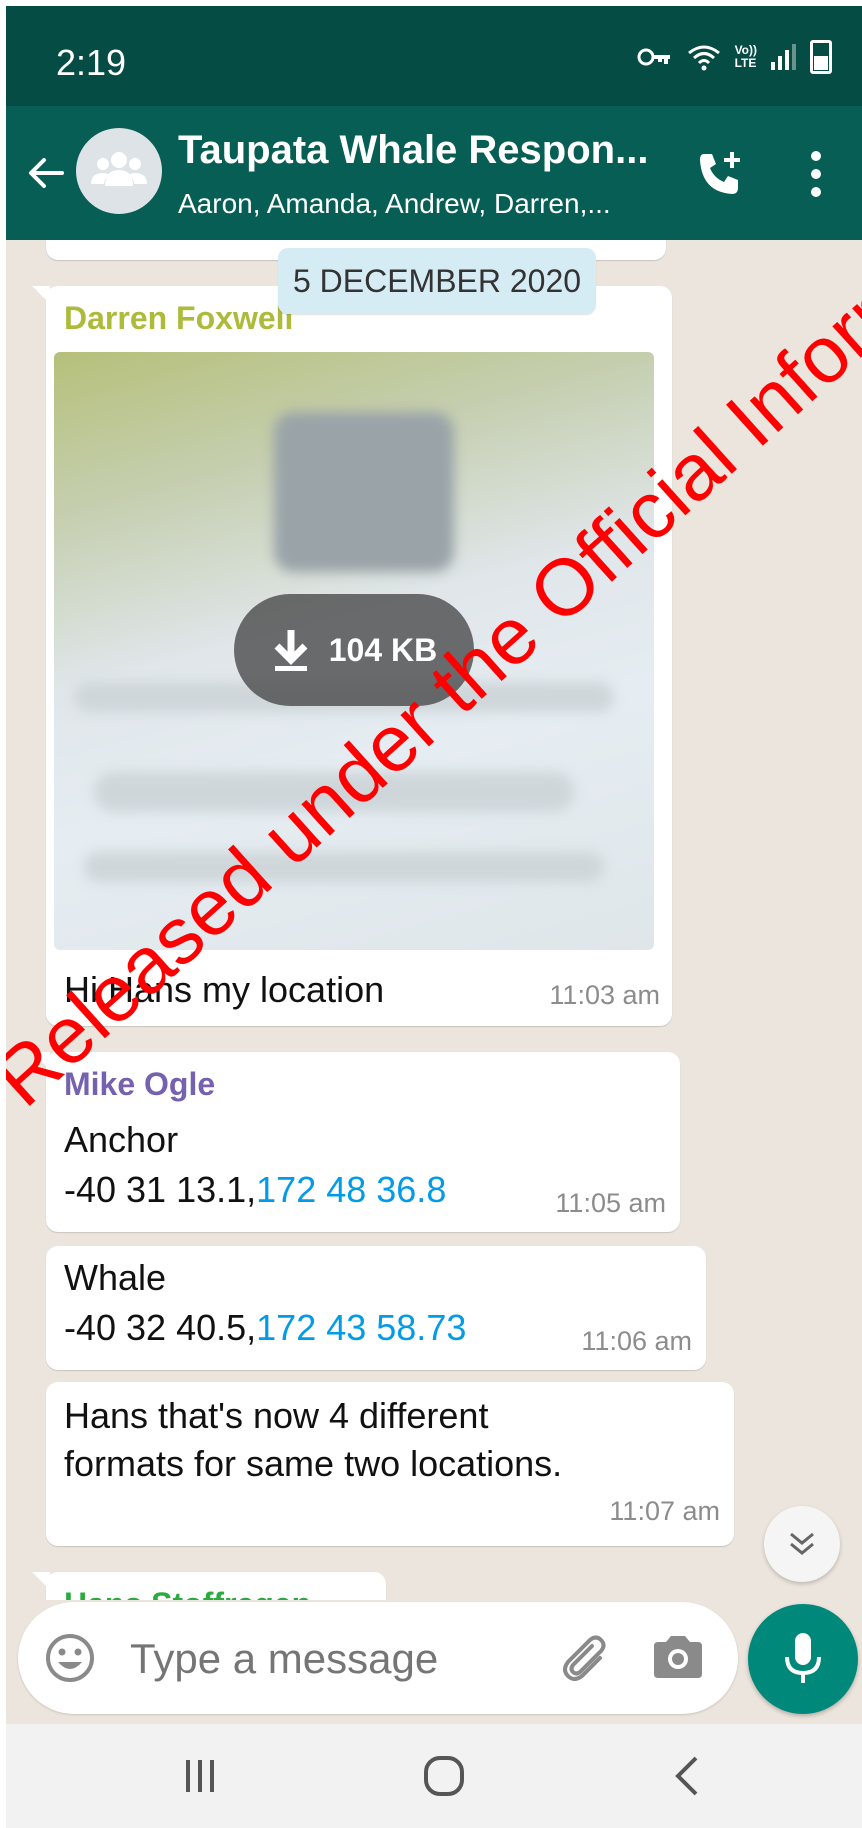  I want to click on date-chip: 5 DECEMBER 2020, so click(437, 281).